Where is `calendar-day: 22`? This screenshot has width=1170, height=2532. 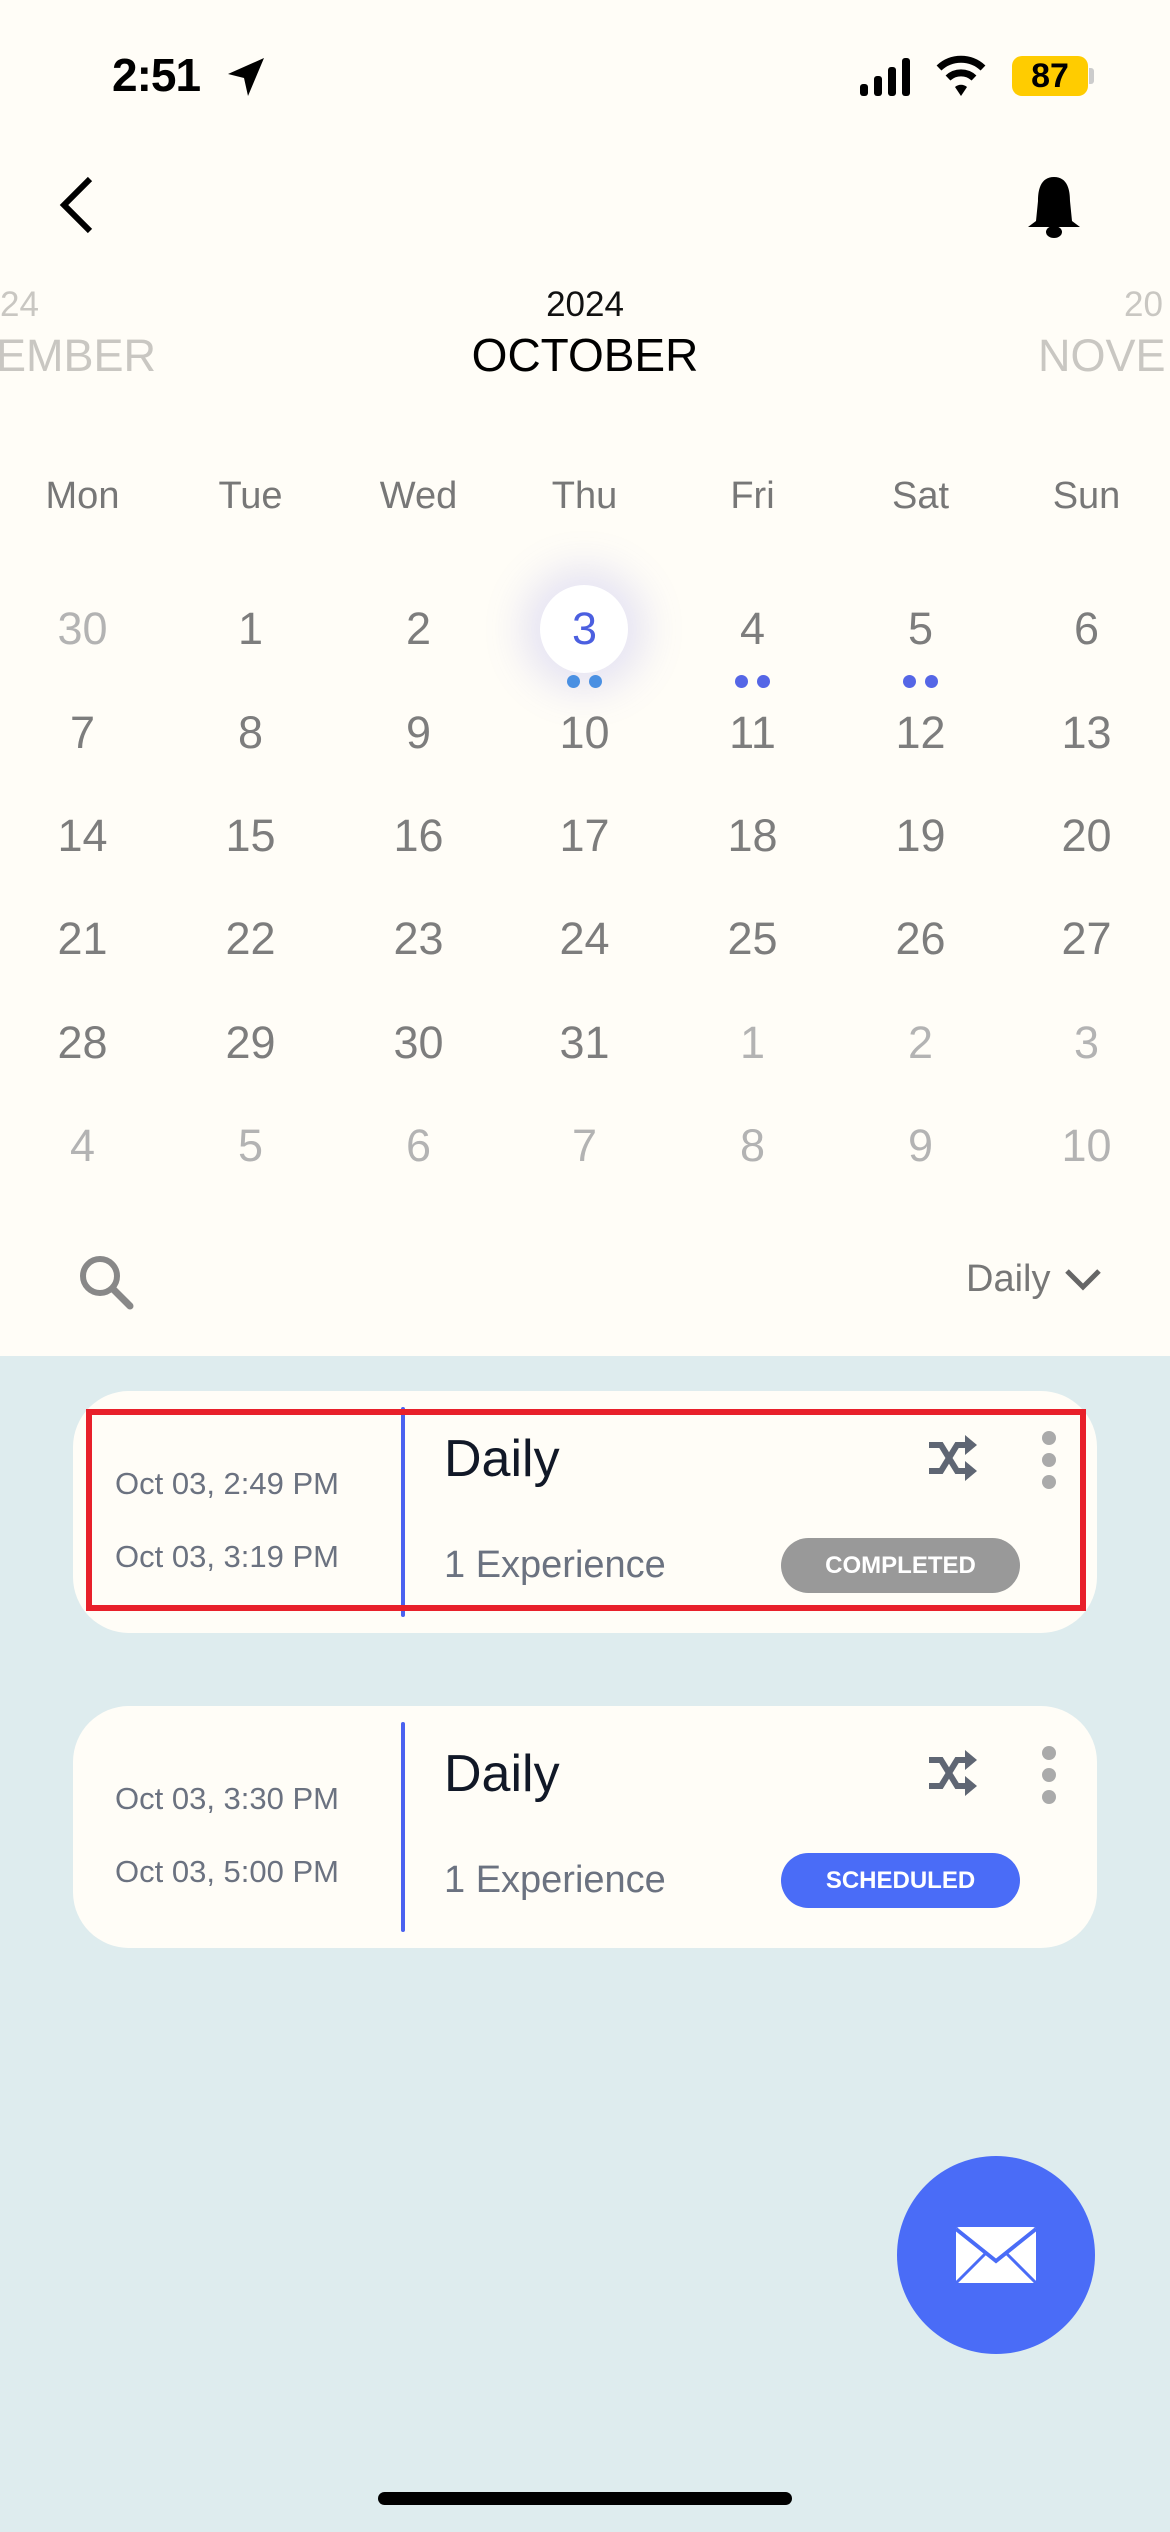 calendar-day: 22 is located at coordinates (250, 939).